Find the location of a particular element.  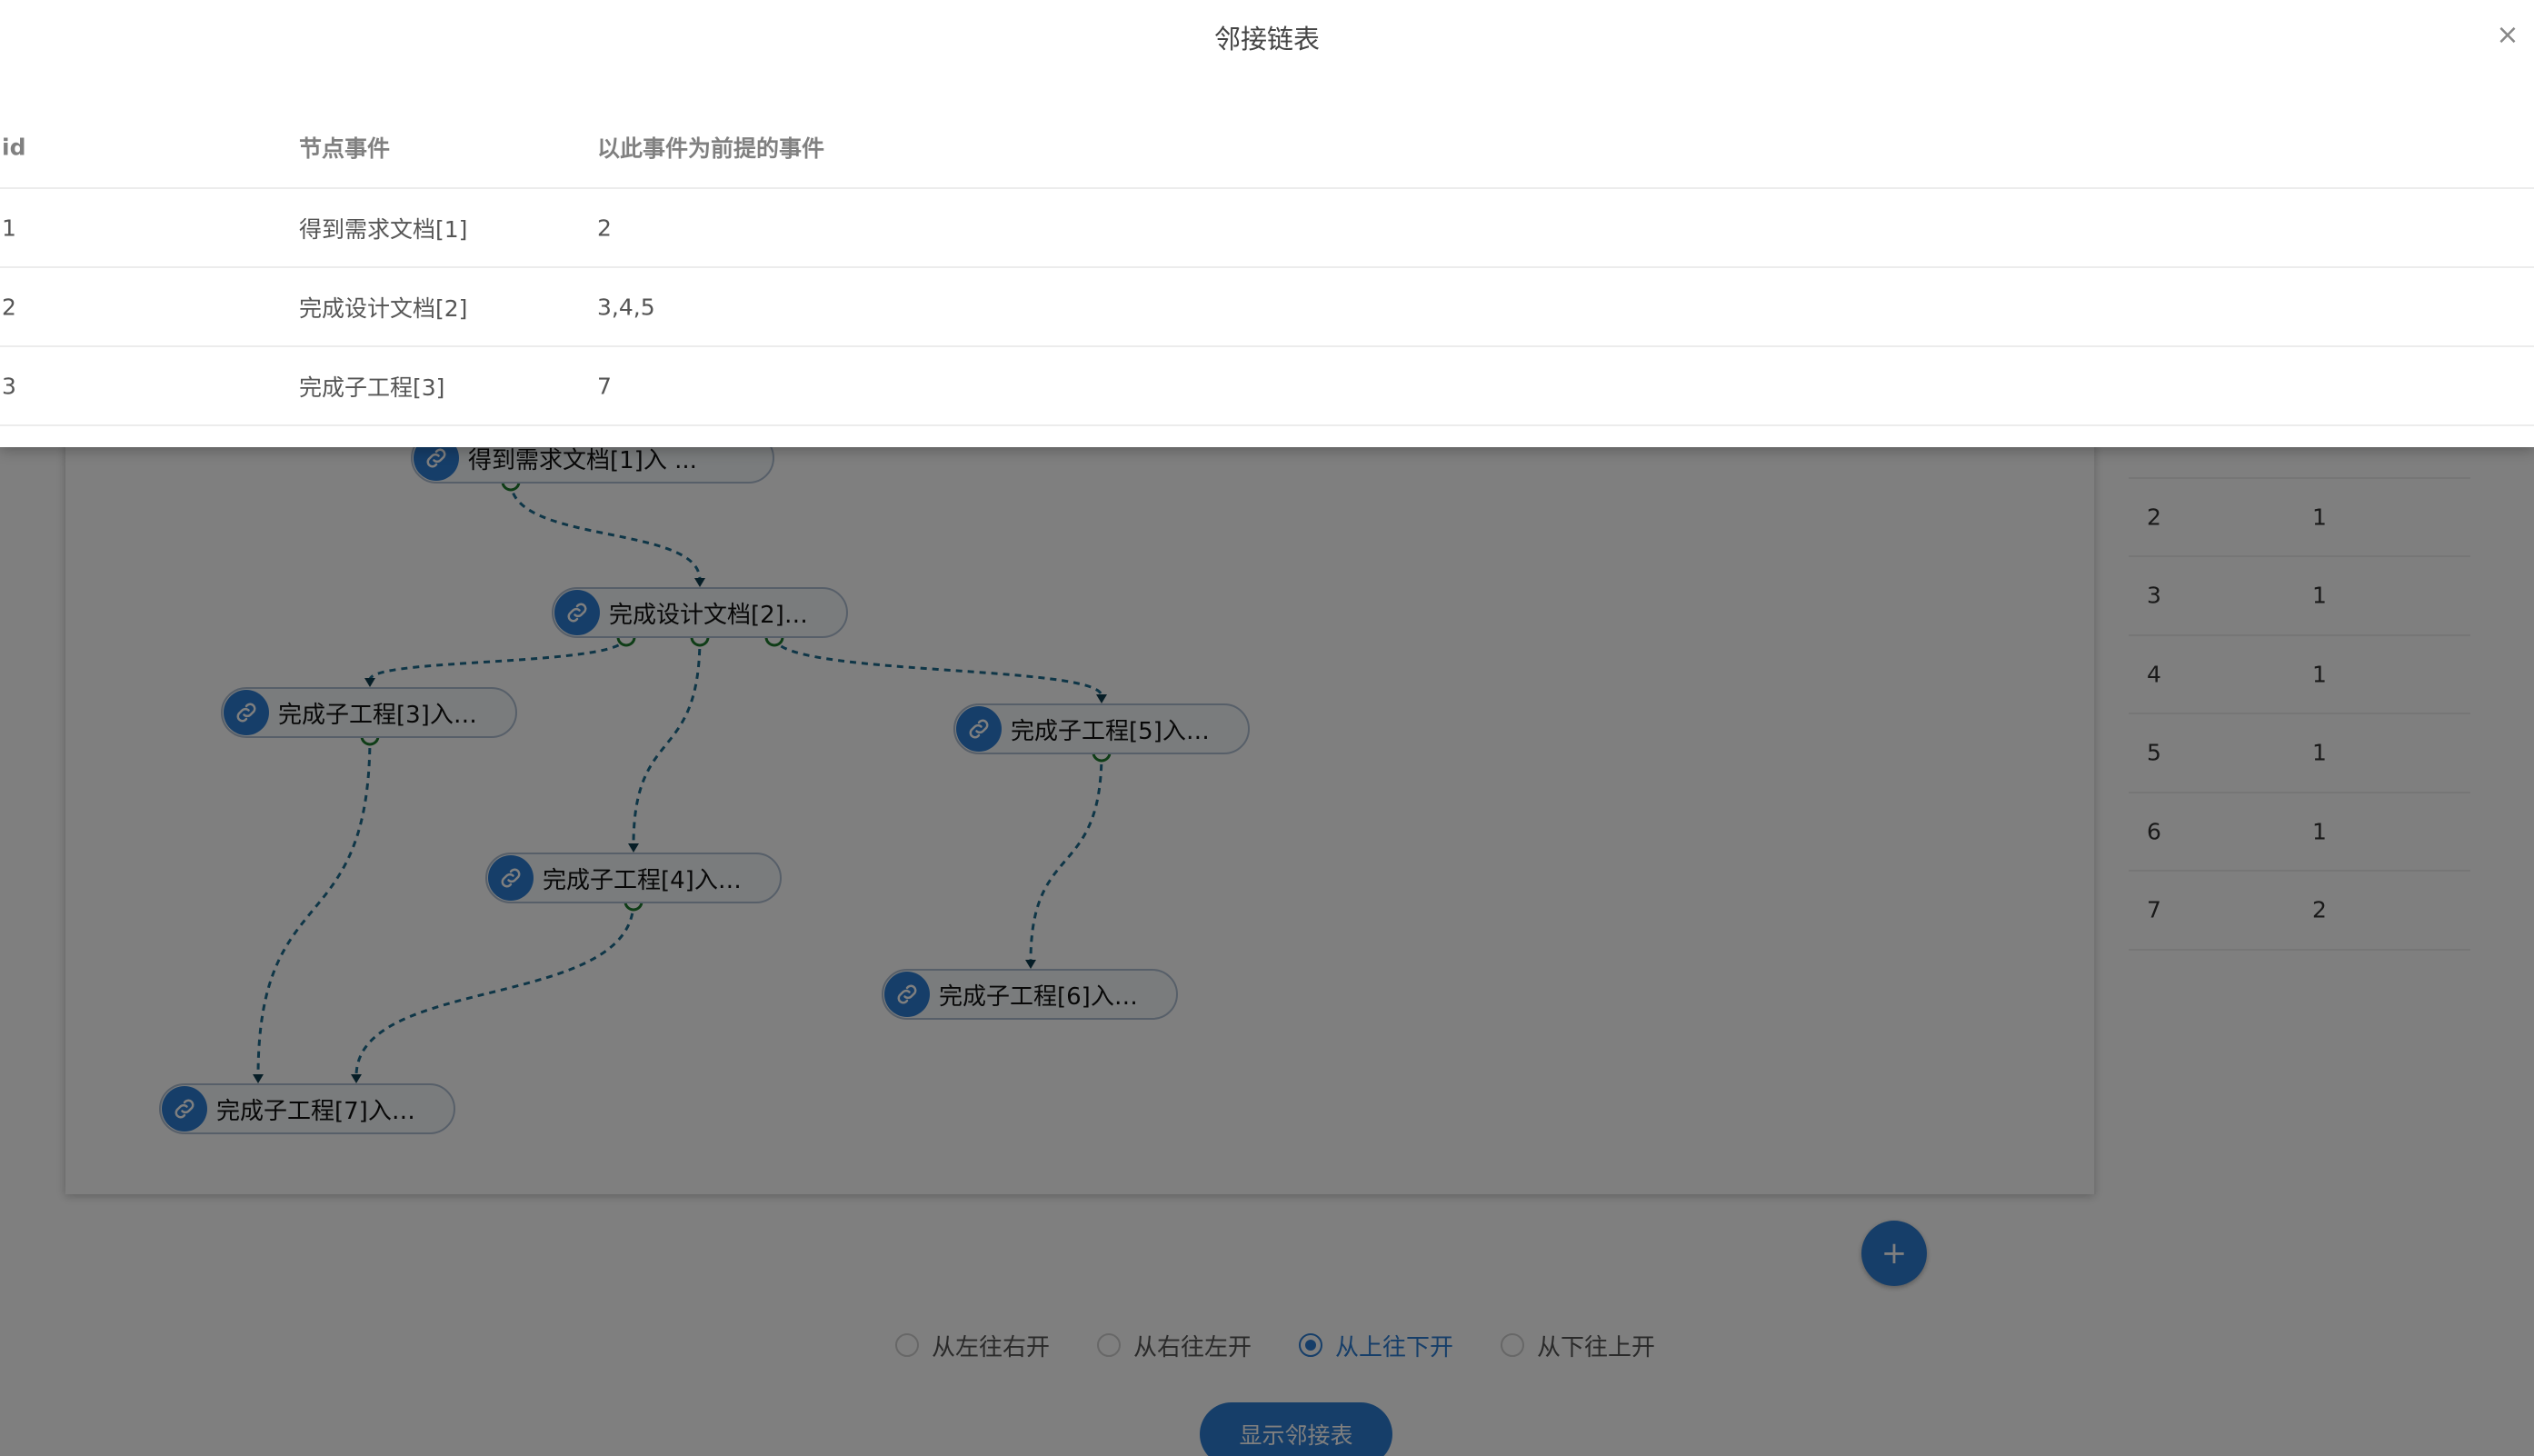

table-header: id 节点事件 以此事件为前提的事件 is located at coordinates (1267, 148).